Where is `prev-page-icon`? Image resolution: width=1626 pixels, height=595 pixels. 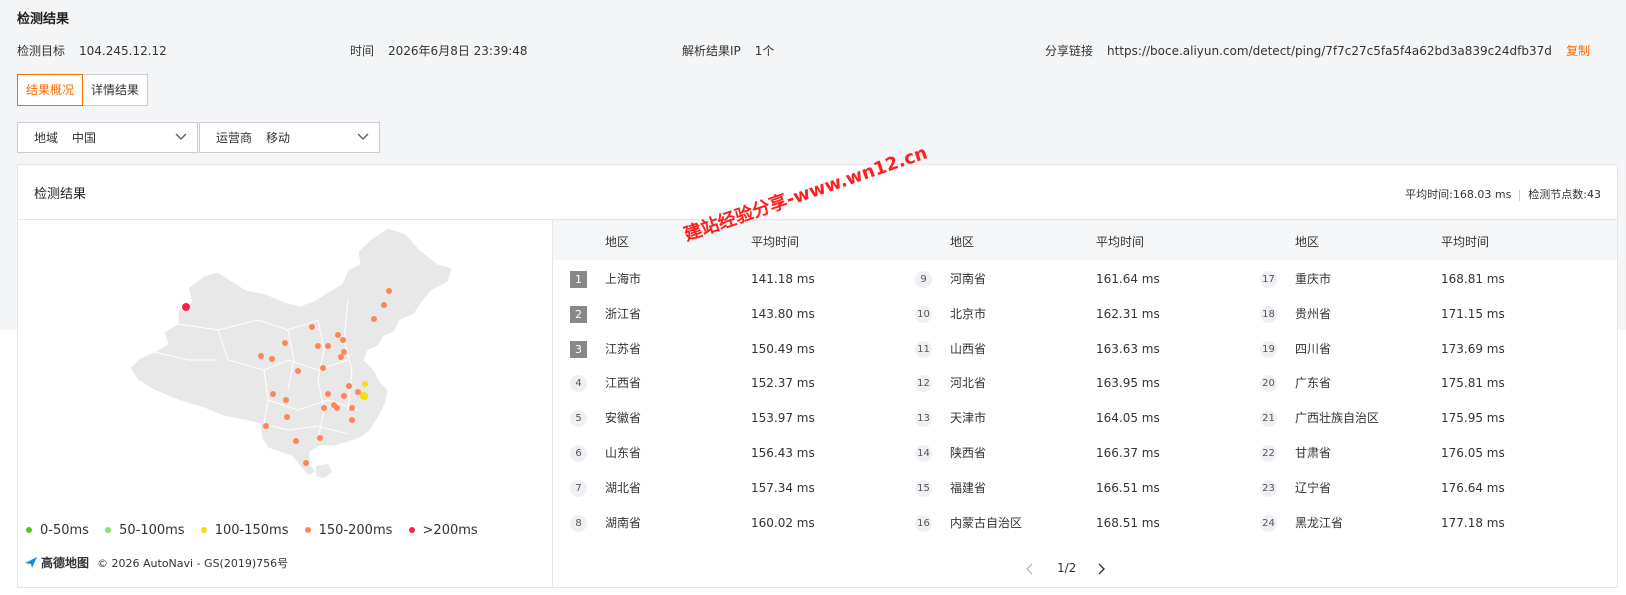
prev-page-icon is located at coordinates (1029, 569).